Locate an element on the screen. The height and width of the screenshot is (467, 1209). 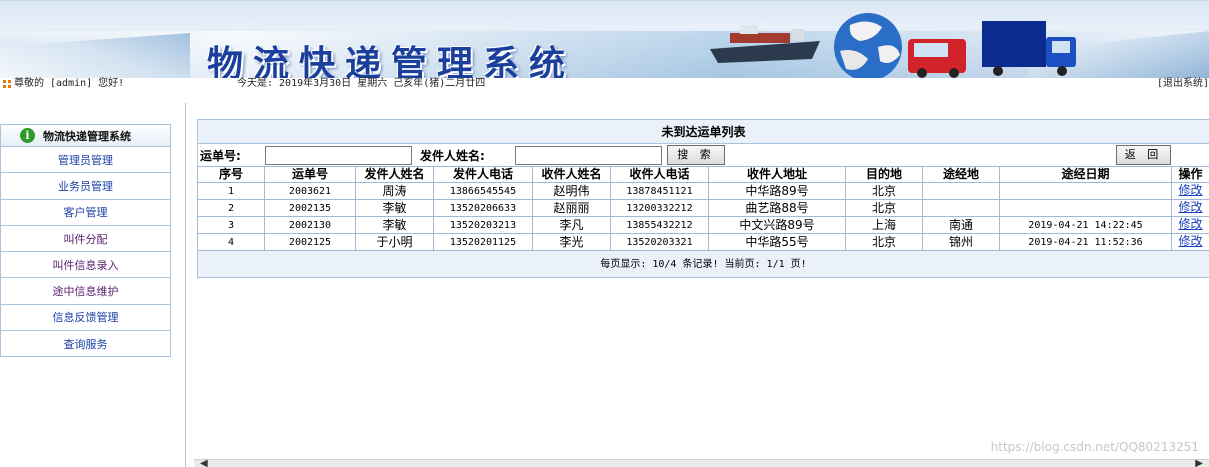
watermark: https://blog.csdn.net/QQ80213251 is located at coordinates (1094, 447).